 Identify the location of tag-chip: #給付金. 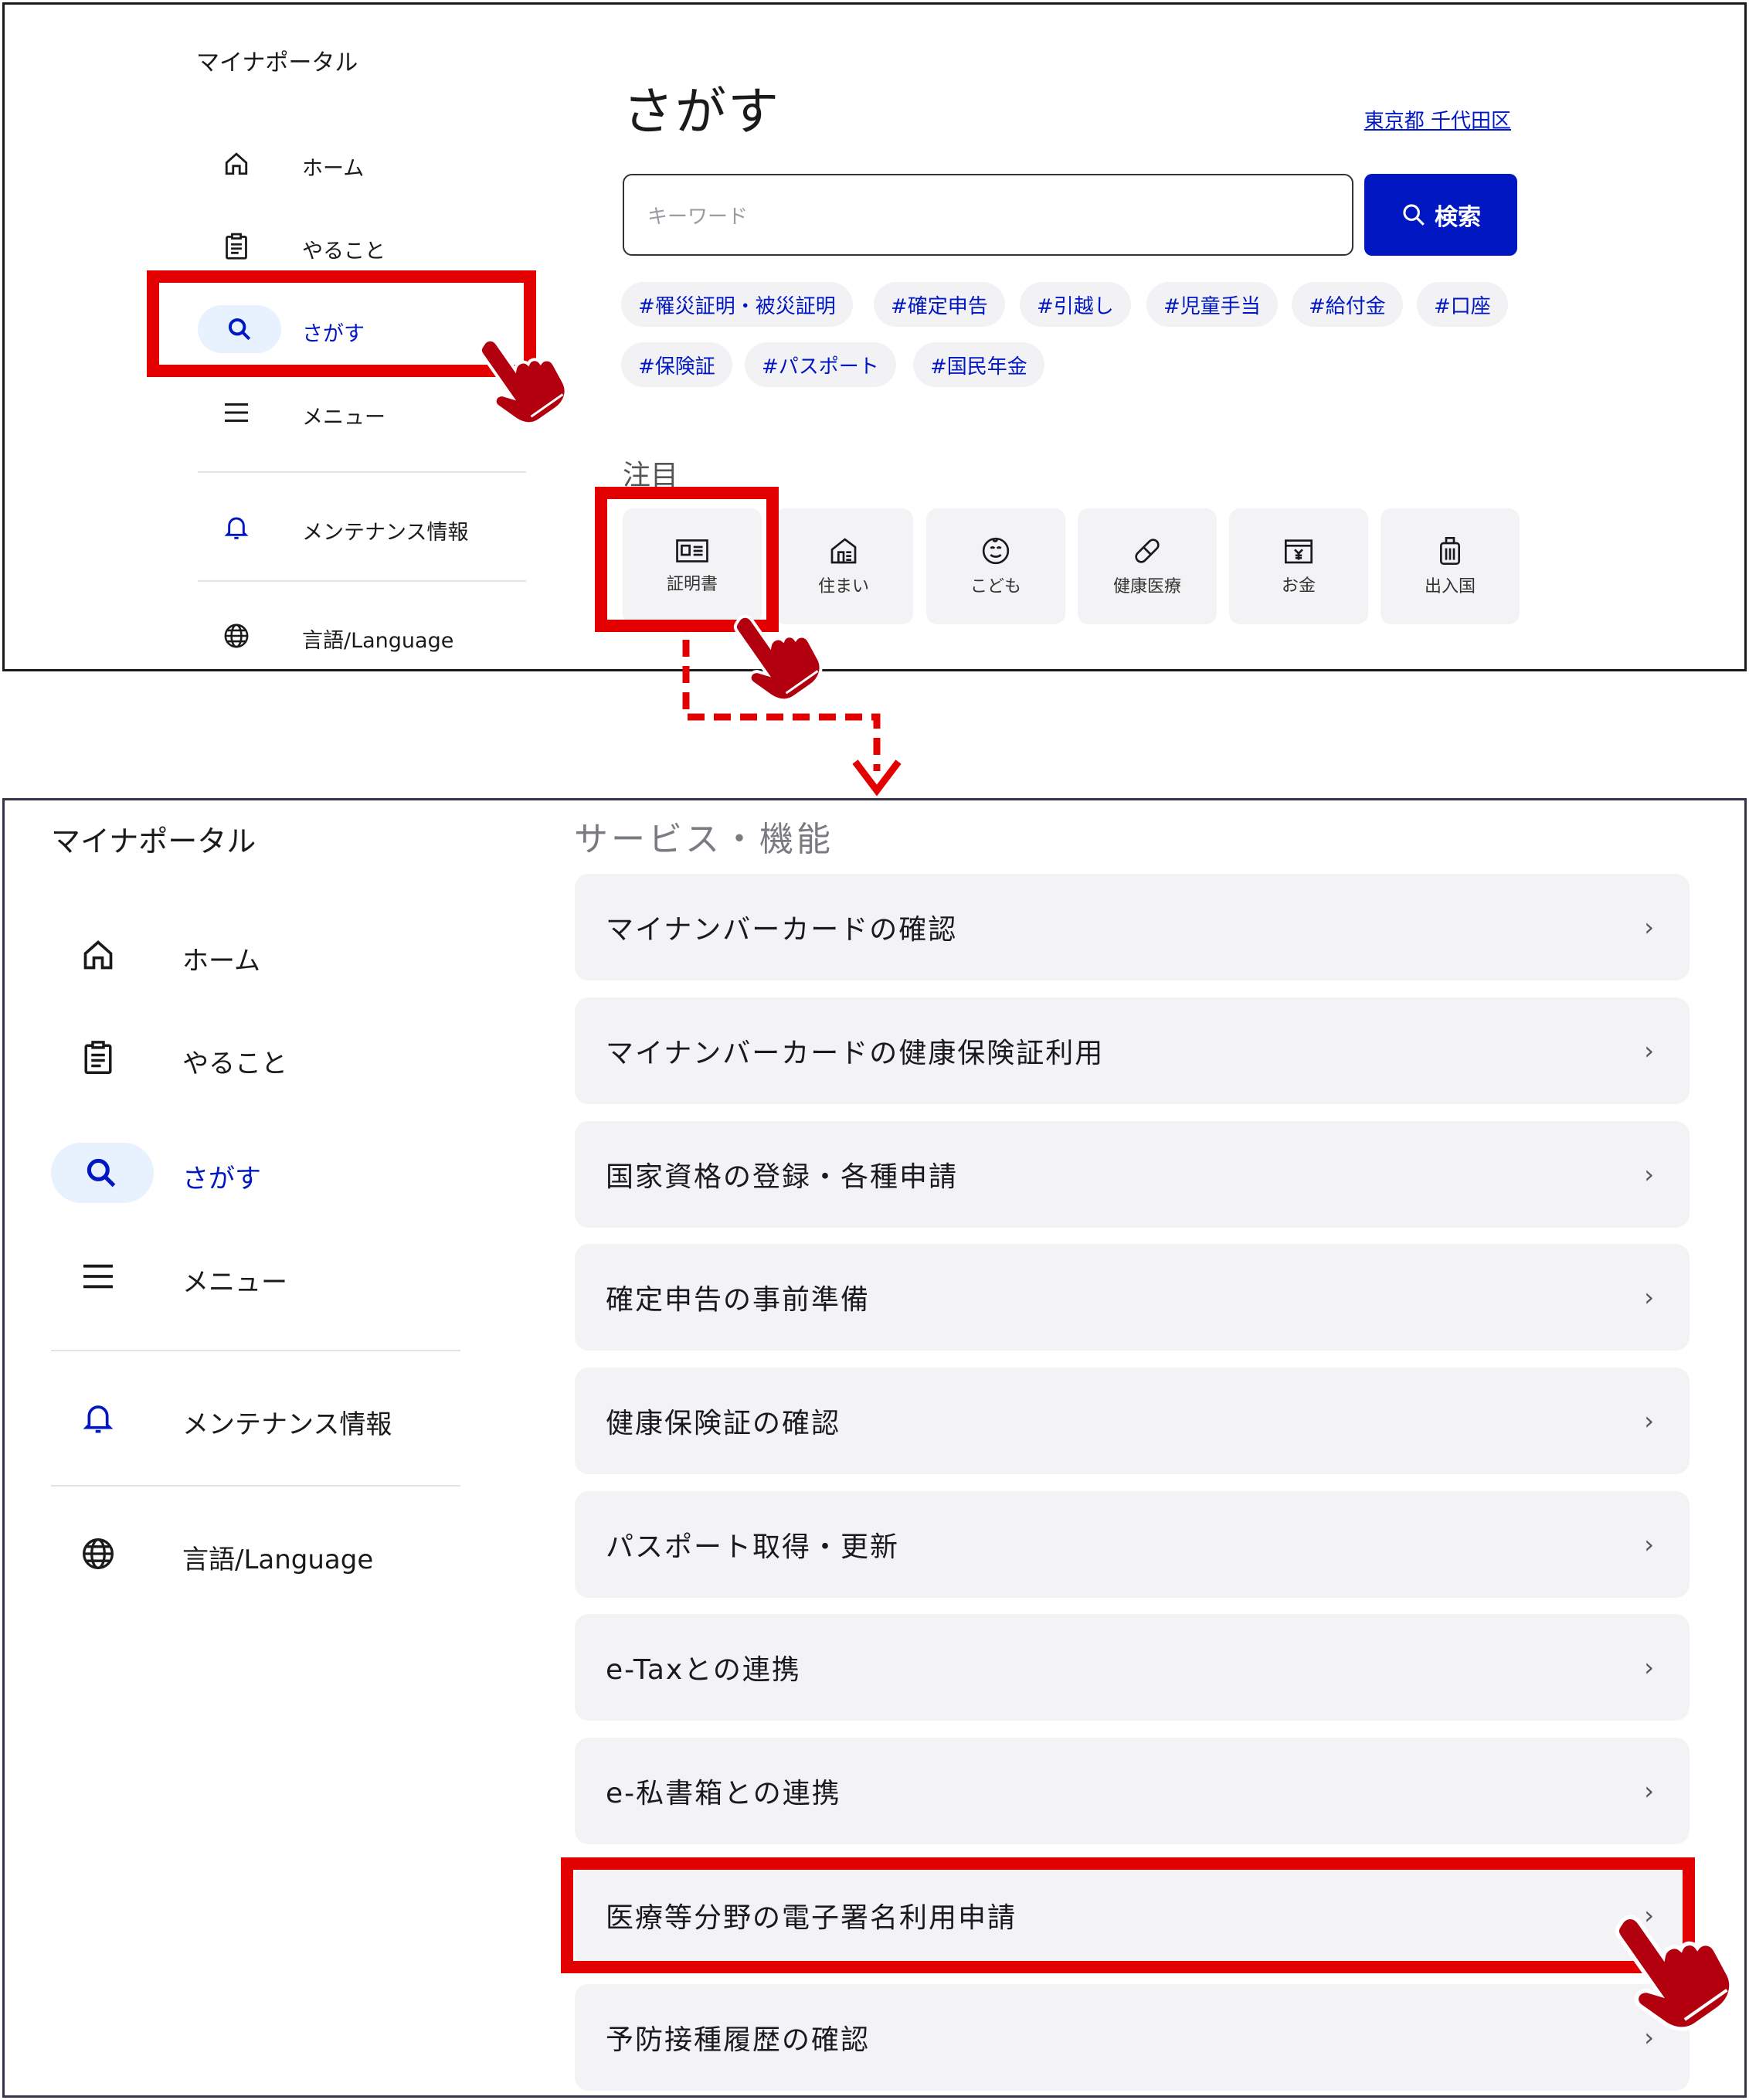
(1347, 304).